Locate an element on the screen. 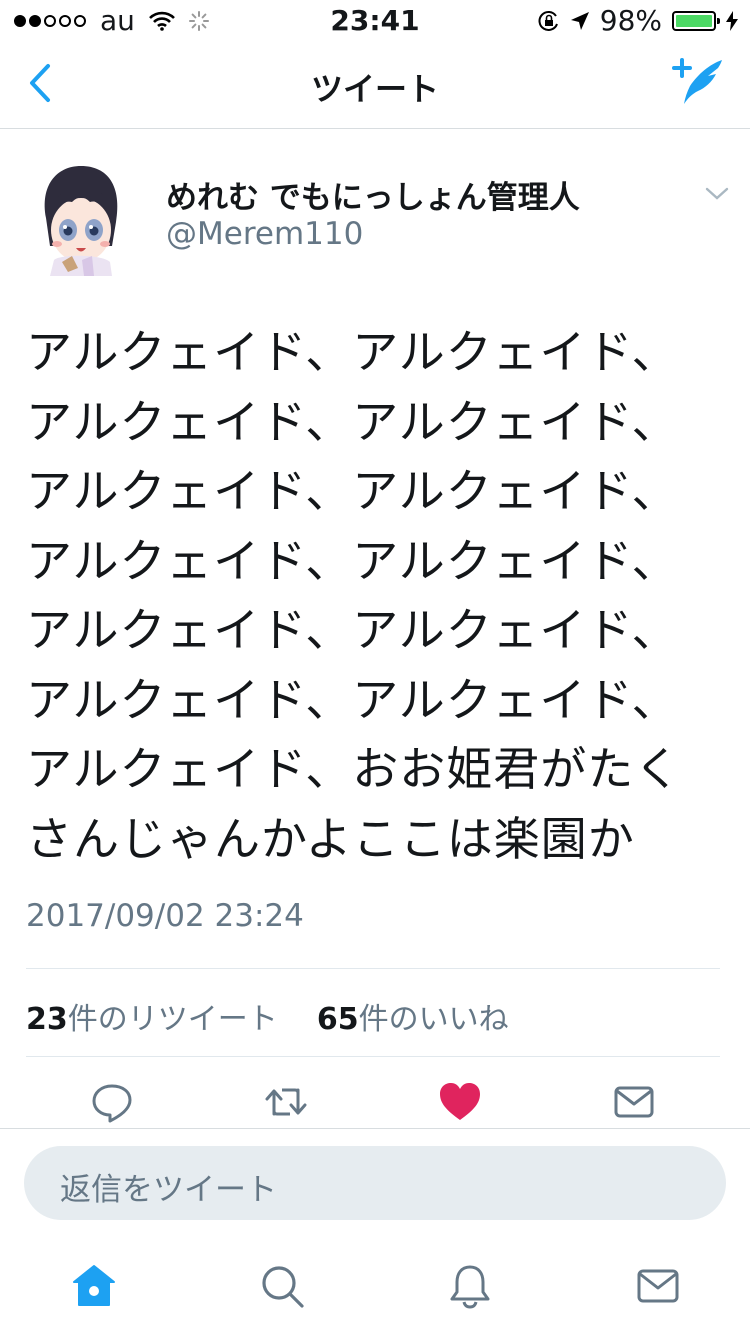 The width and height of the screenshot is (750, 1334). chevron-down-icon is located at coordinates (717, 194).